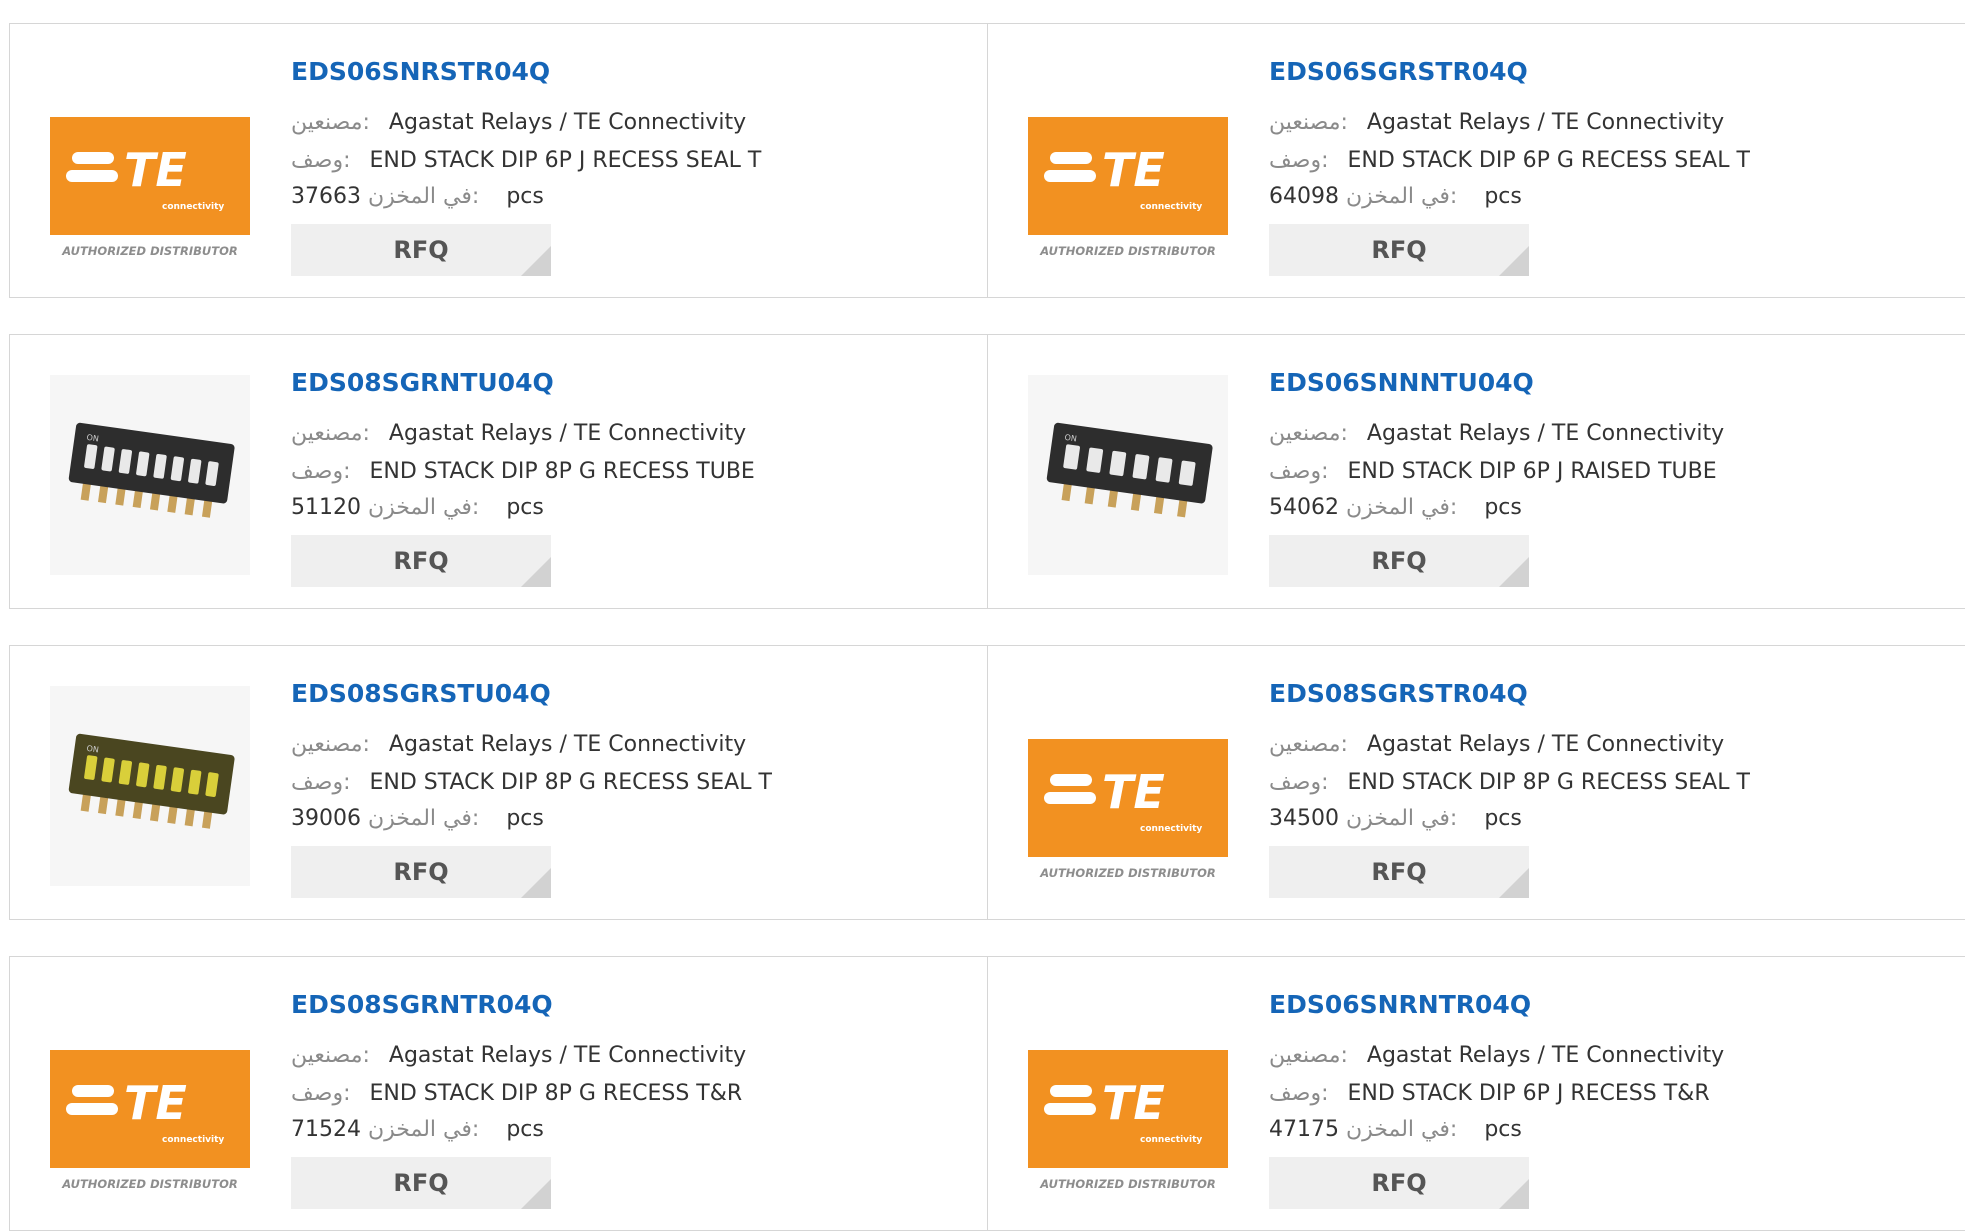 The width and height of the screenshot is (1965, 1231). I want to click on part-number-link: EDS06SNRSTR04Q, so click(420, 71).